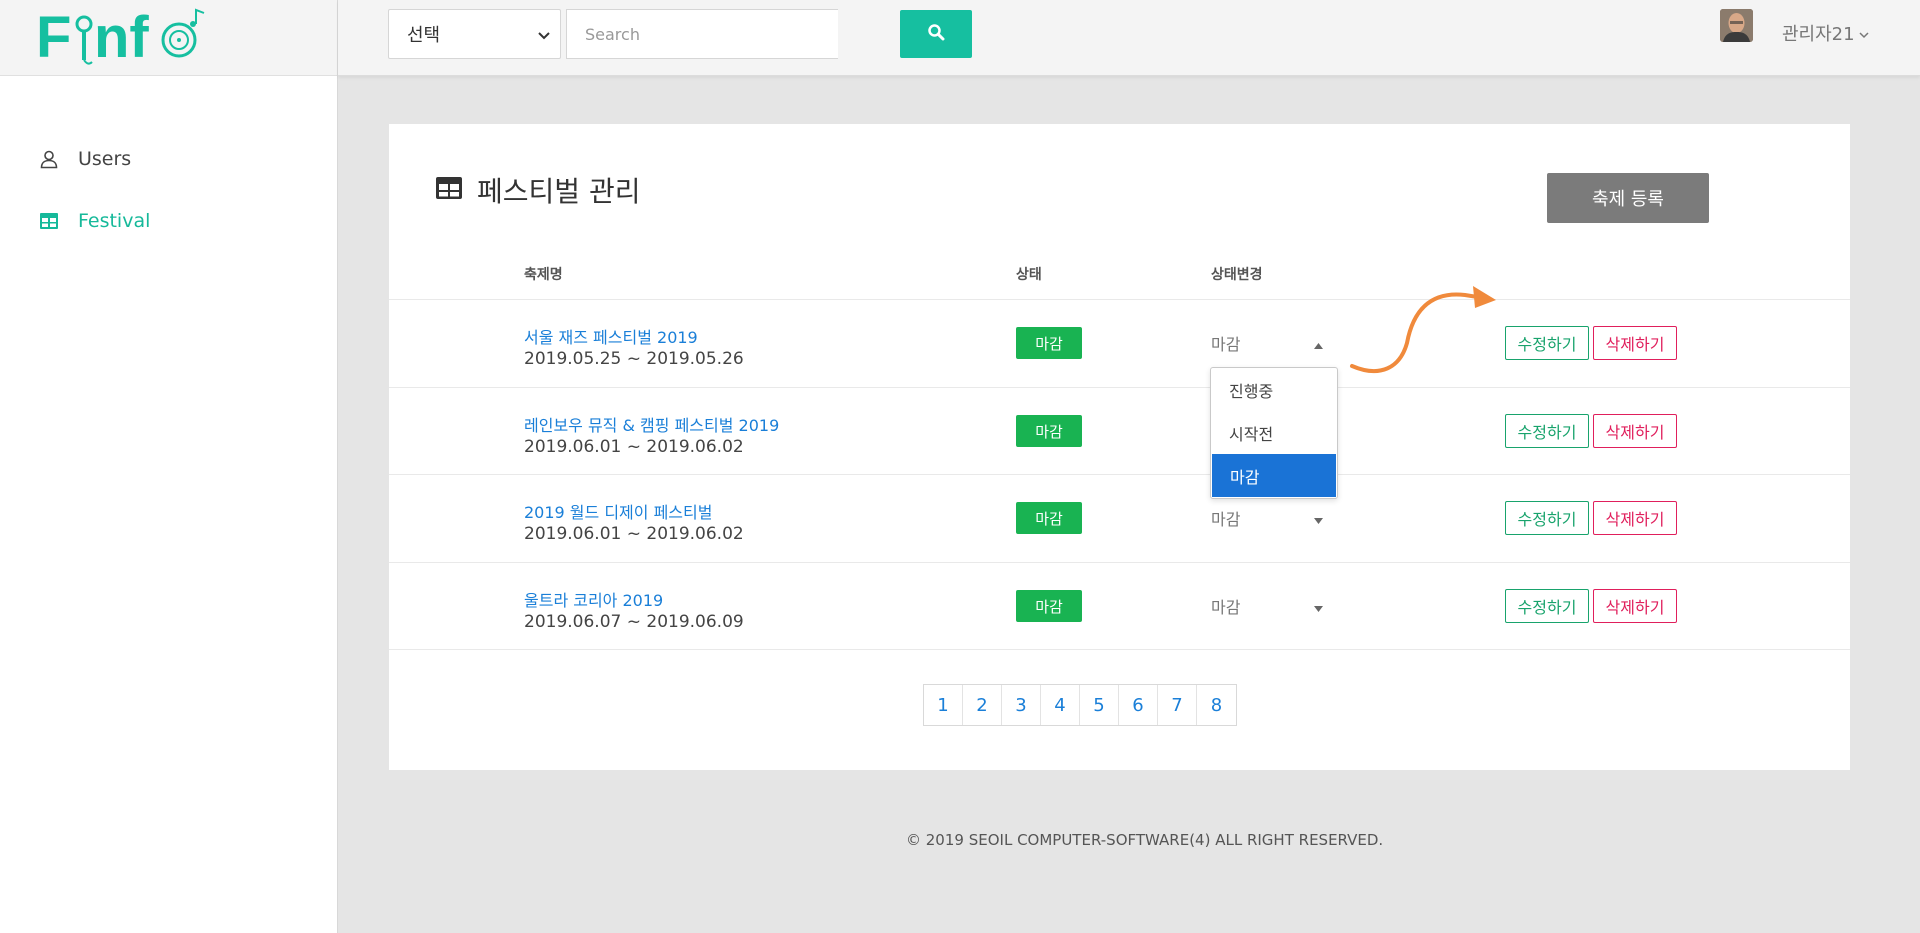 The image size is (1920, 933). Describe the element at coordinates (543, 275) in the screenshot. I see `column-header-name: 축제명` at that location.